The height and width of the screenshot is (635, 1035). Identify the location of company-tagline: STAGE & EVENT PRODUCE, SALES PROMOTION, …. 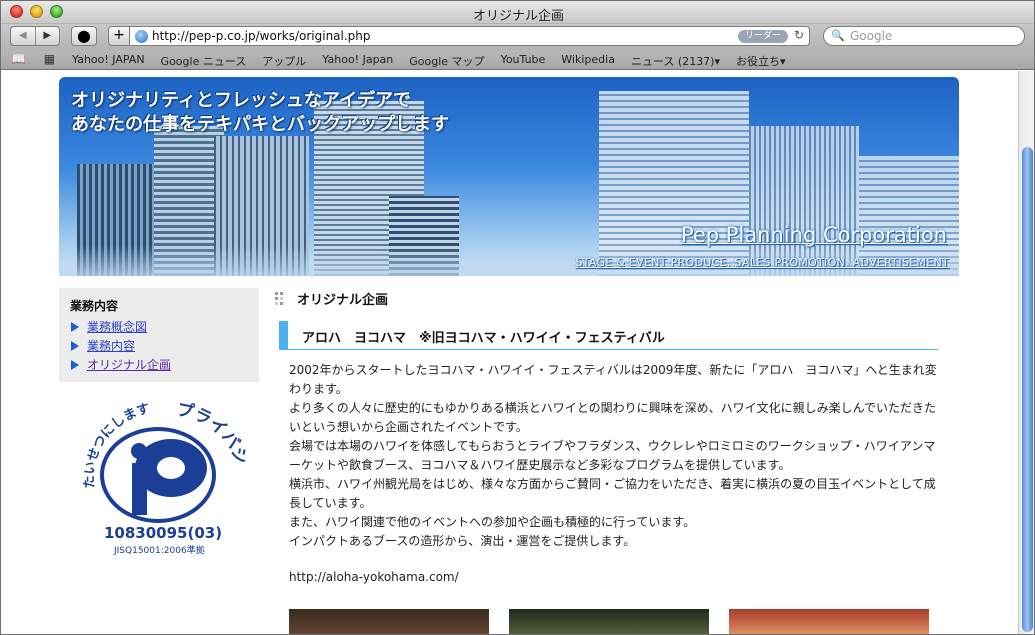
(762, 262).